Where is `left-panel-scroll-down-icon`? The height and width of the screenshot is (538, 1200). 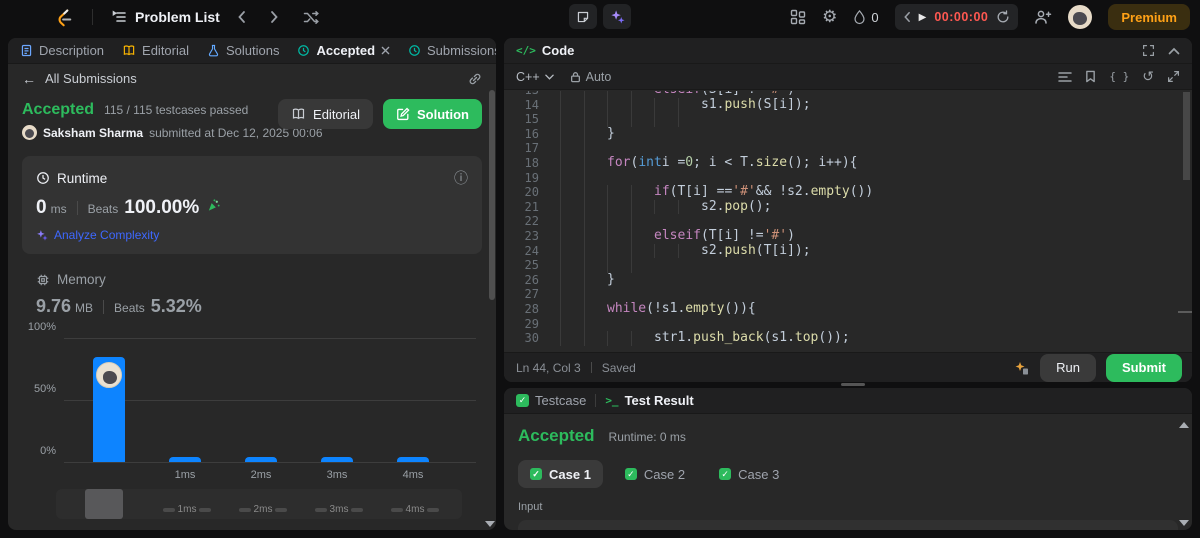
left-panel-scroll-down-icon is located at coordinates (490, 524).